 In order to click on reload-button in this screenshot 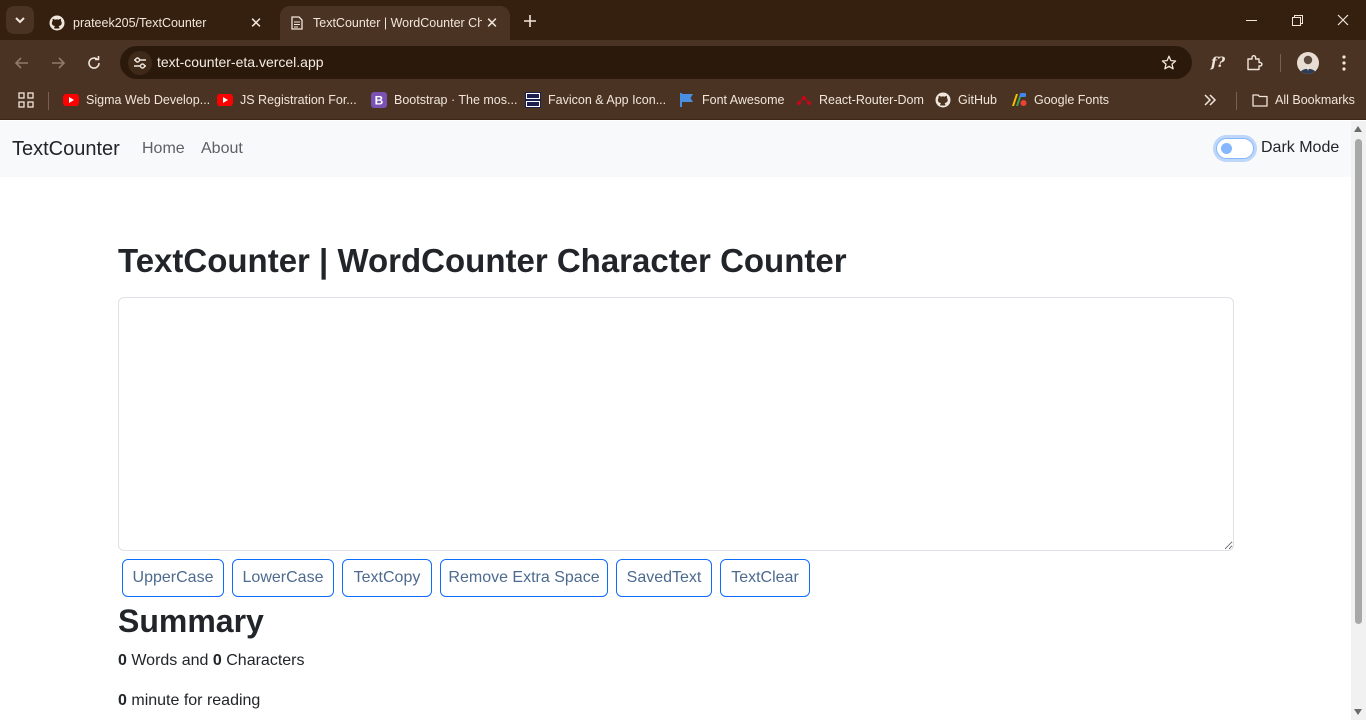, I will do `click(94, 63)`.